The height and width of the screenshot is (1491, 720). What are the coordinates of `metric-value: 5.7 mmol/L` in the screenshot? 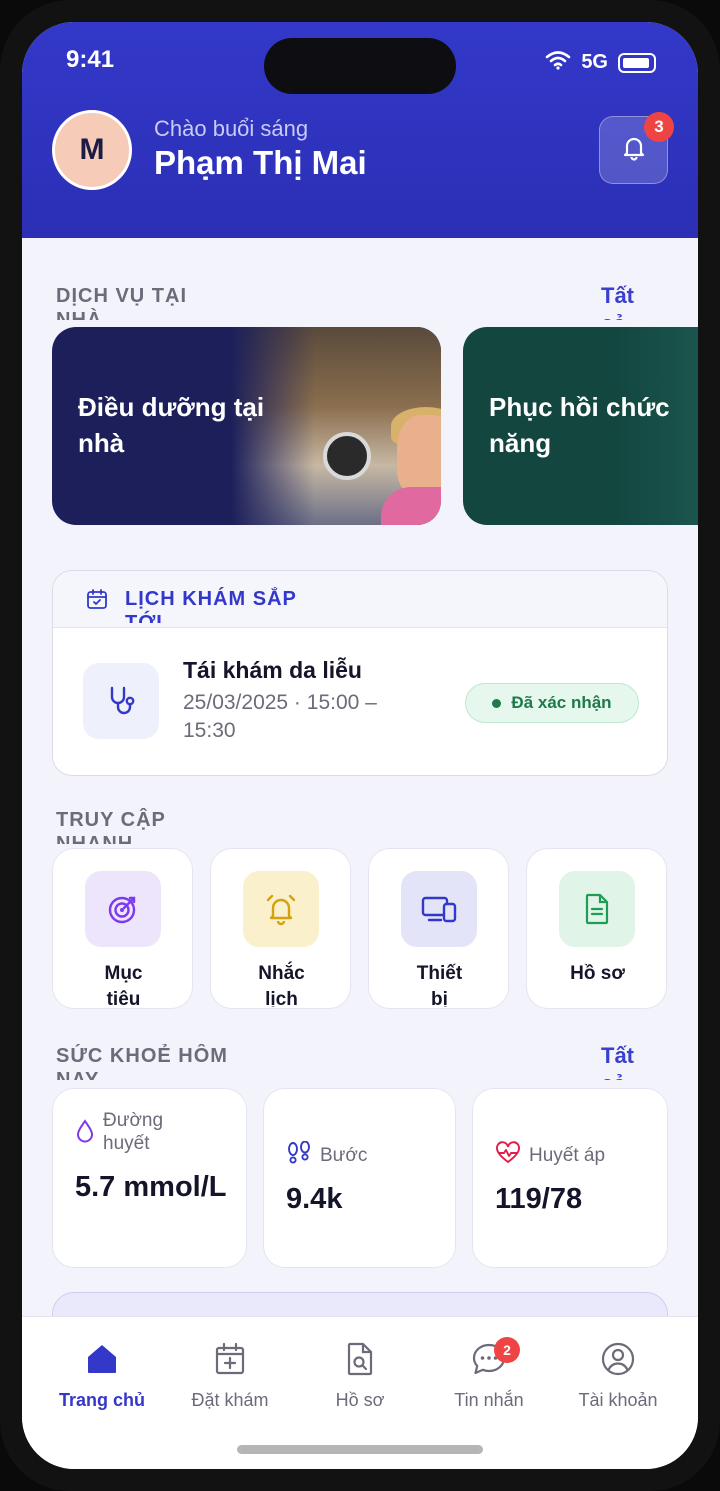 It's located at (151, 1187).